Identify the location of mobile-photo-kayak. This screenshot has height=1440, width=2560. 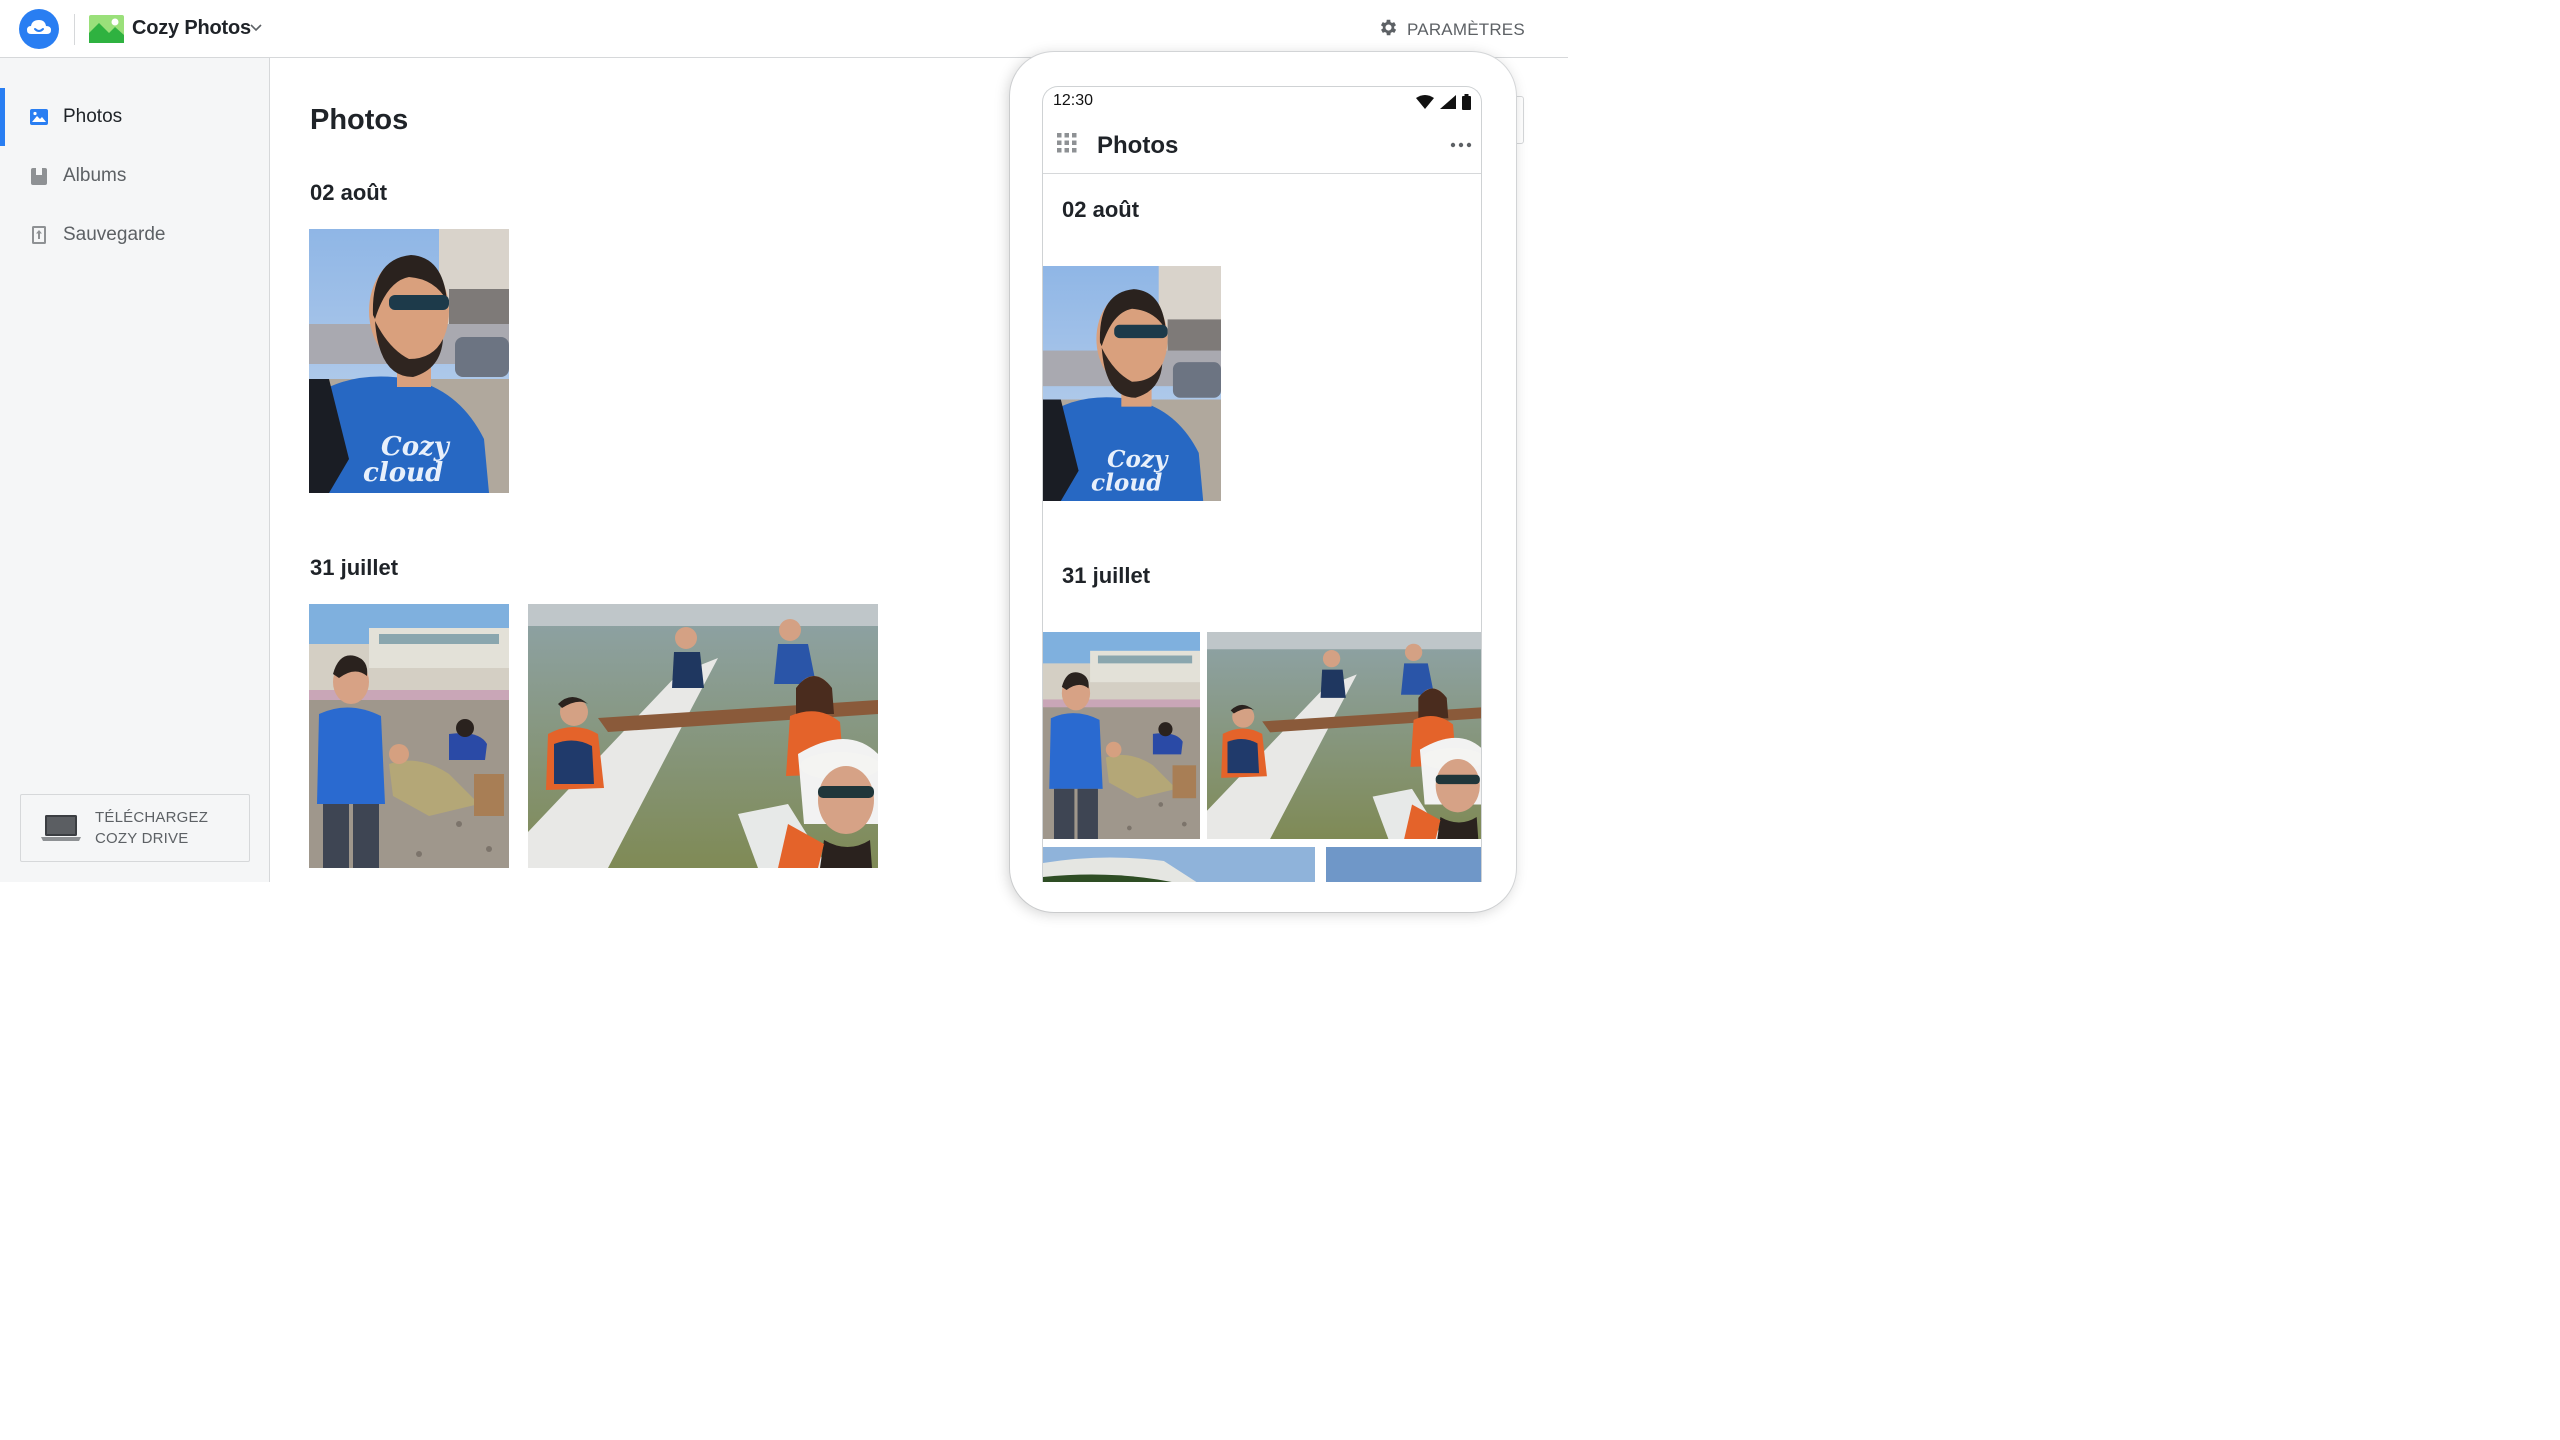
(1344, 735).